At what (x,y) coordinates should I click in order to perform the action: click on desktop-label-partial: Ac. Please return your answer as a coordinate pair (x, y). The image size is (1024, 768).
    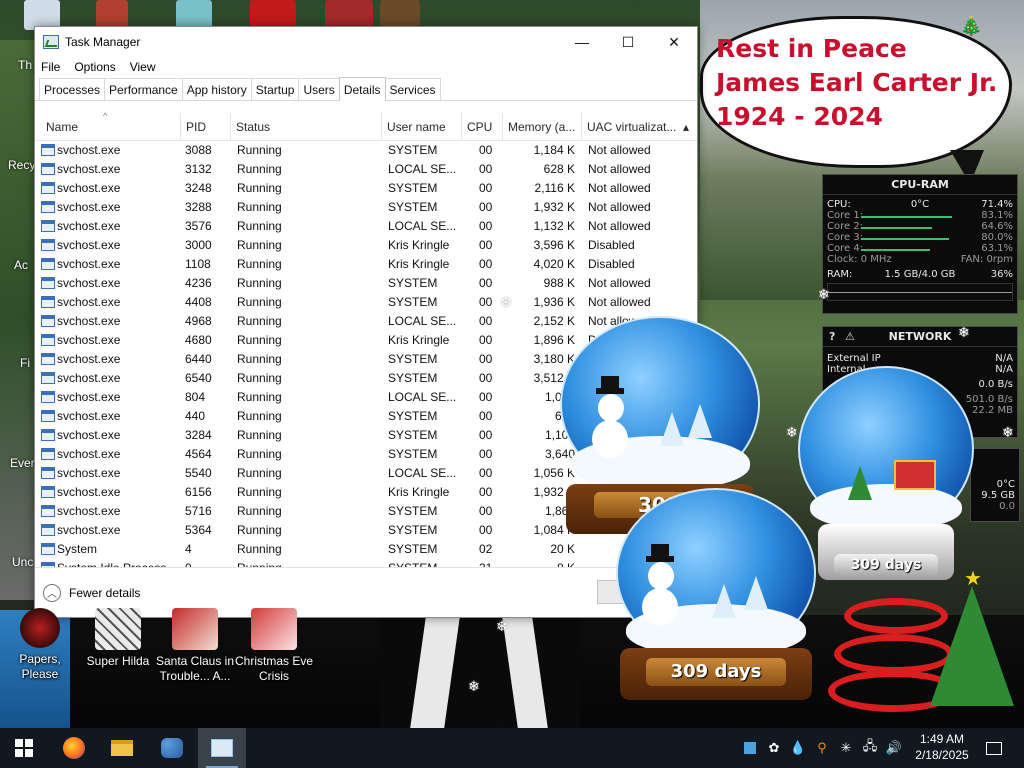
    Looking at the image, I should click on (21, 265).